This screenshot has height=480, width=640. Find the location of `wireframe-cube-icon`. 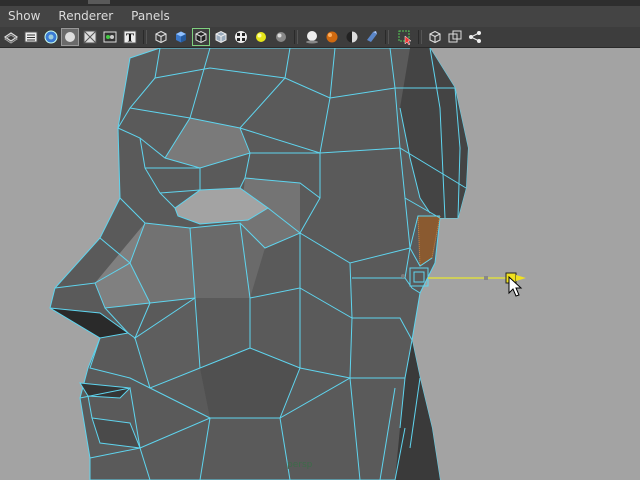

wireframe-cube-icon is located at coordinates (161, 37).